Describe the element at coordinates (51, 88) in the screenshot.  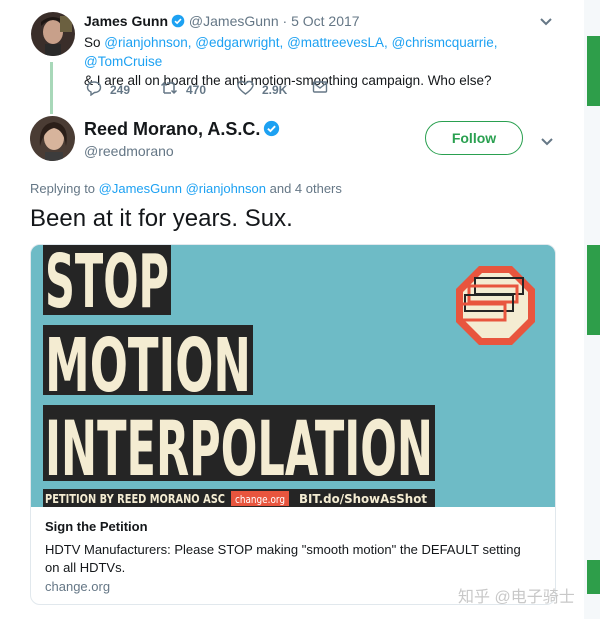
I see `thread-connector` at that location.